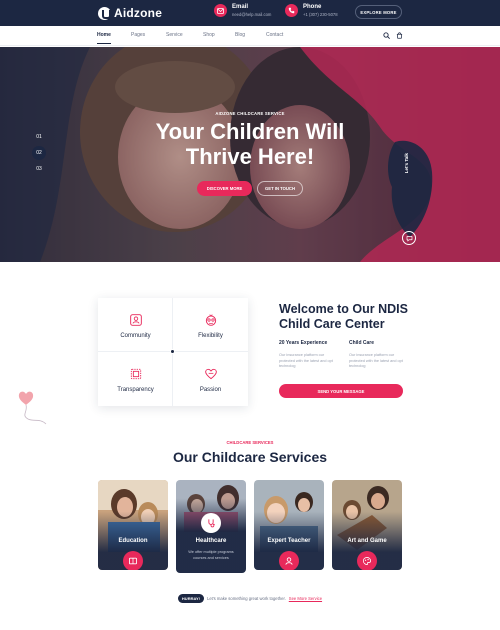  What do you see at coordinates (240, 35) in the screenshot?
I see `nav-item-blog: Blog` at bounding box center [240, 35].